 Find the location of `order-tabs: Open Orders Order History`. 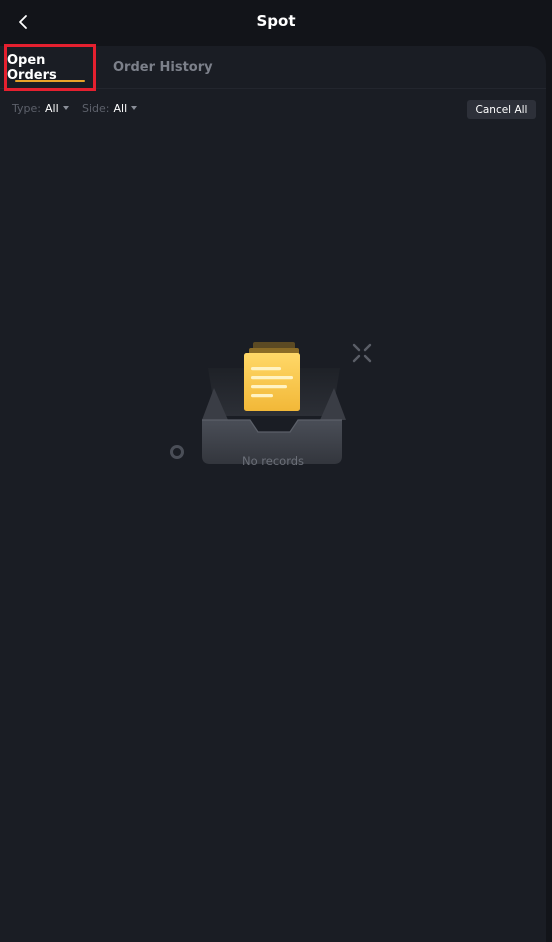

order-tabs: Open Orders Order History is located at coordinates (273, 67).